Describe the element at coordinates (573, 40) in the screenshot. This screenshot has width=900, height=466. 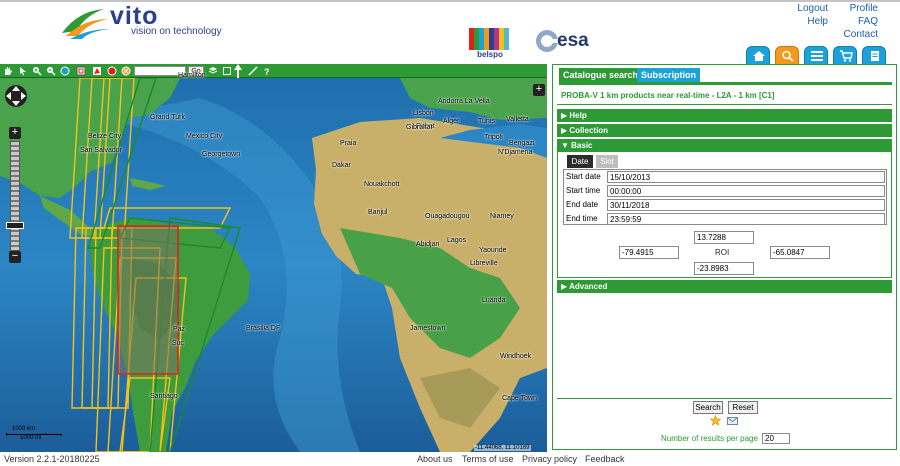
I see `esa-wordmark: esa` at that location.